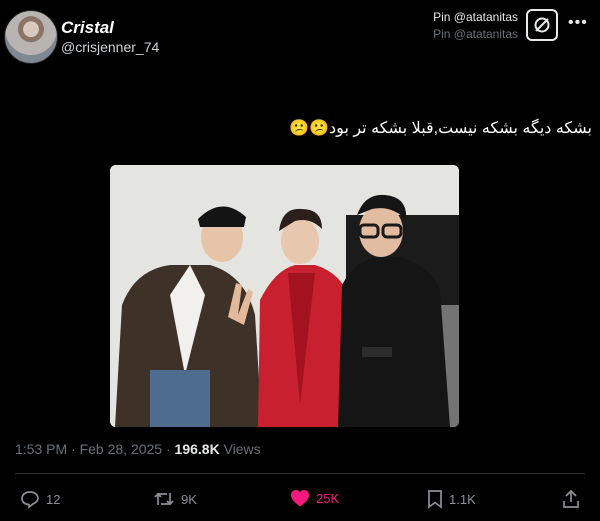 The height and width of the screenshot is (521, 600). Describe the element at coordinates (328, 498) in the screenshot. I see `like-count: 25K` at that location.